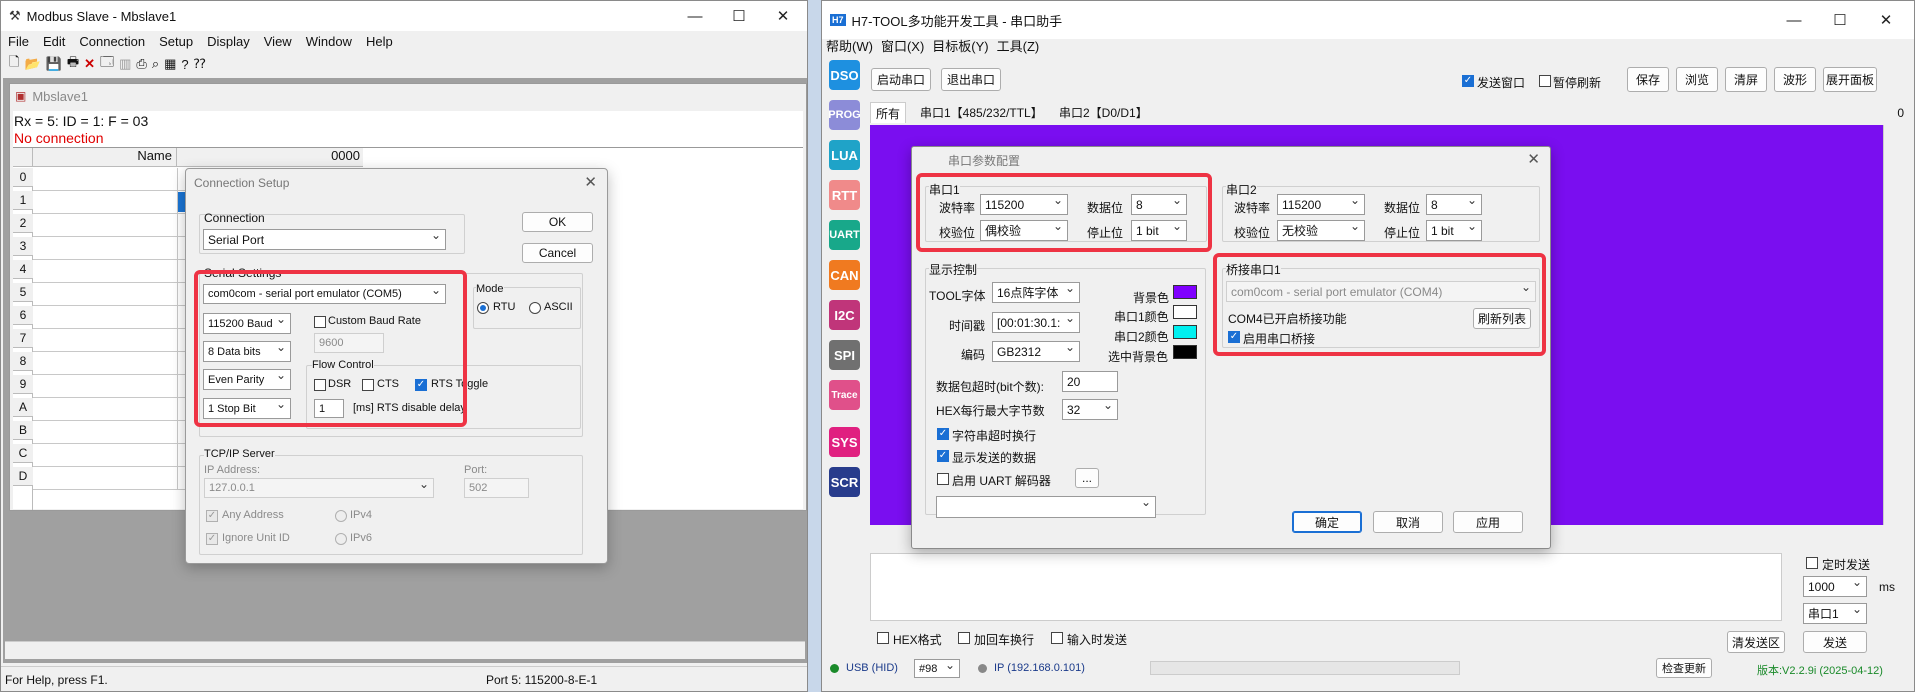  I want to click on h7-title-bar: H7 H7-TOOL多功能开发工具 - 串口助手 — ☐ ✕, so click(1368, 20).